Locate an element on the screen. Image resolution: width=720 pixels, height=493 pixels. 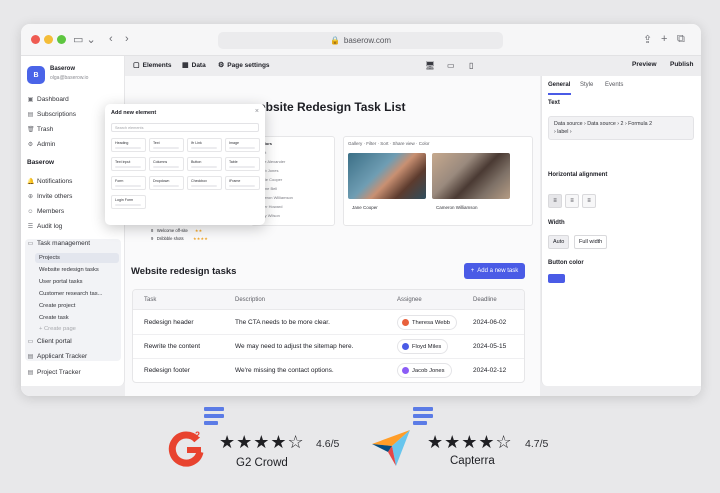
gallery-card-name: Cameron Williamson is located at coordinates (457, 207).